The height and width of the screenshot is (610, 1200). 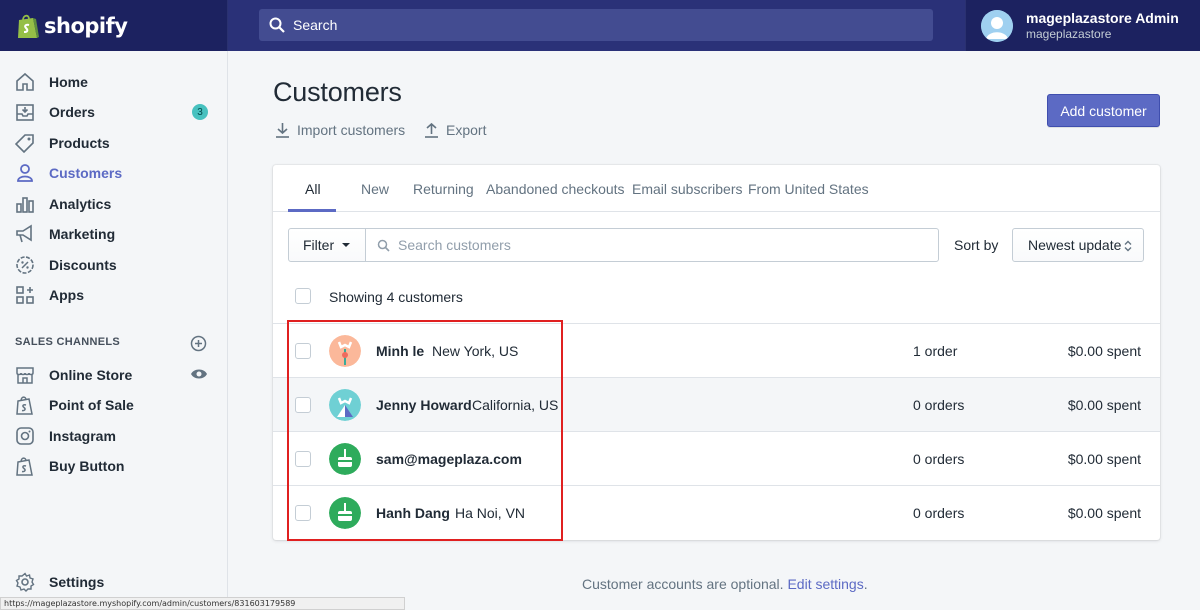 What do you see at coordinates (25, 295) in the screenshot?
I see `apps-icon` at bounding box center [25, 295].